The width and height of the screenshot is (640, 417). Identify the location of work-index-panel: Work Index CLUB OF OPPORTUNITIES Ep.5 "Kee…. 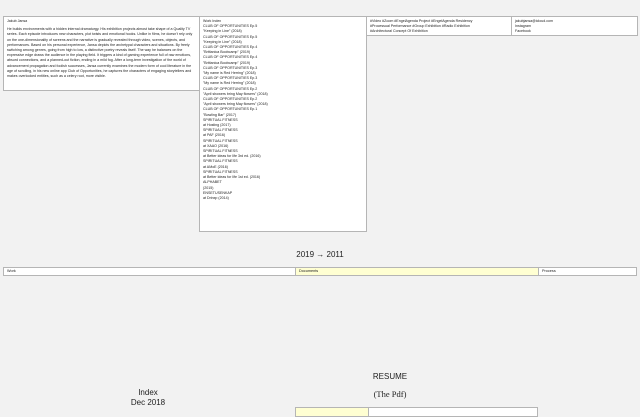
(283, 124).